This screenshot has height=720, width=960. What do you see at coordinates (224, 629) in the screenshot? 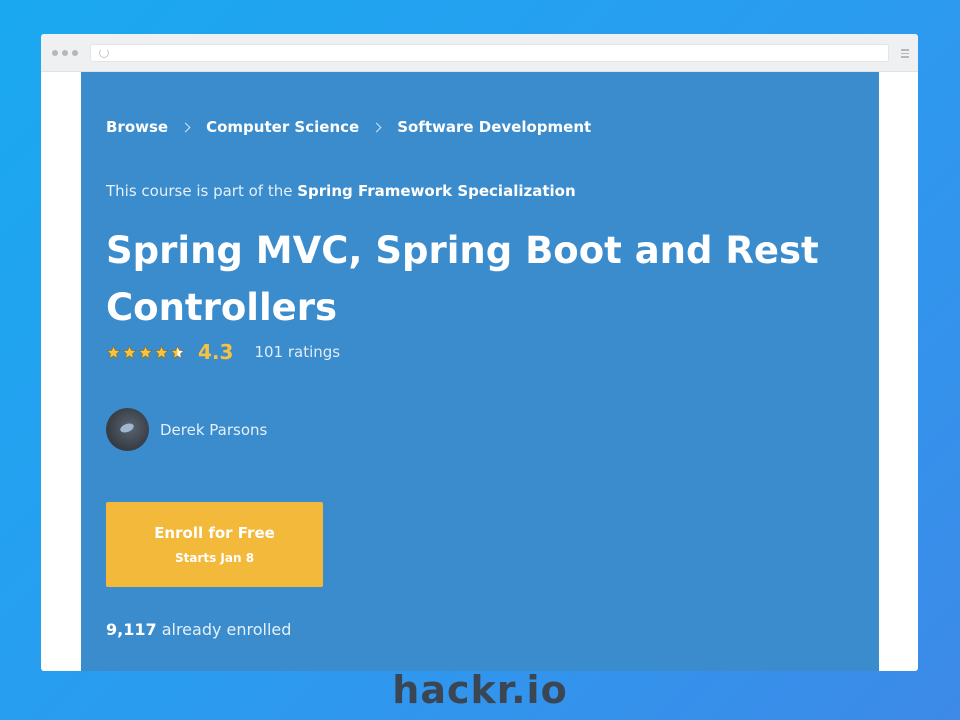
I see `enrolled-suffix: already enrolled` at bounding box center [224, 629].